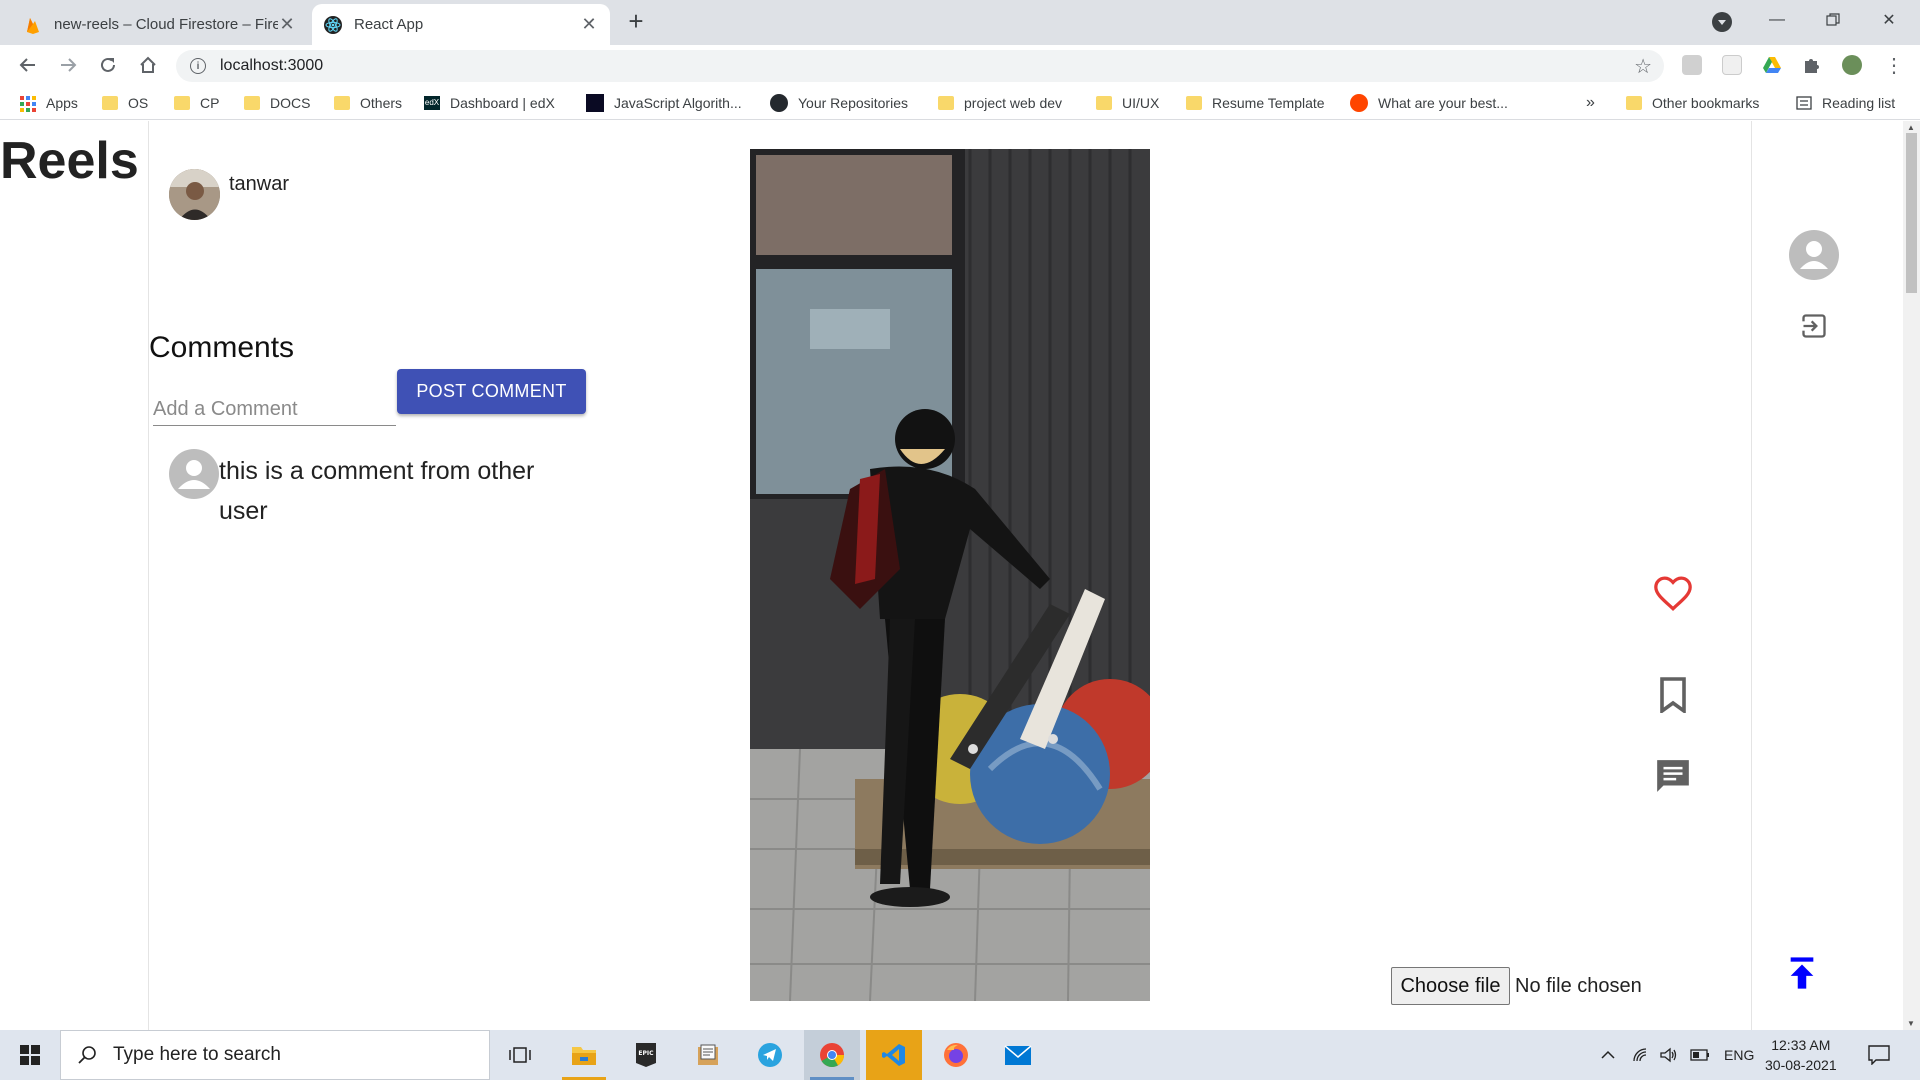 The width and height of the screenshot is (1920, 1080). I want to click on bookmark-folder: OS, so click(125, 103).